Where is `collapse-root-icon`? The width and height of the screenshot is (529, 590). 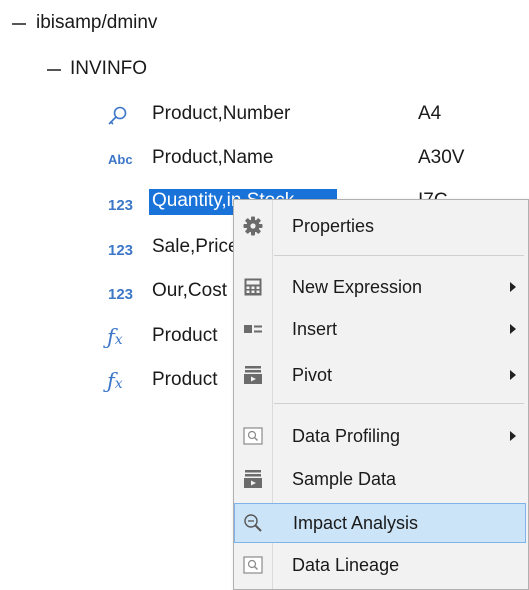
collapse-root-icon is located at coordinates (19, 24).